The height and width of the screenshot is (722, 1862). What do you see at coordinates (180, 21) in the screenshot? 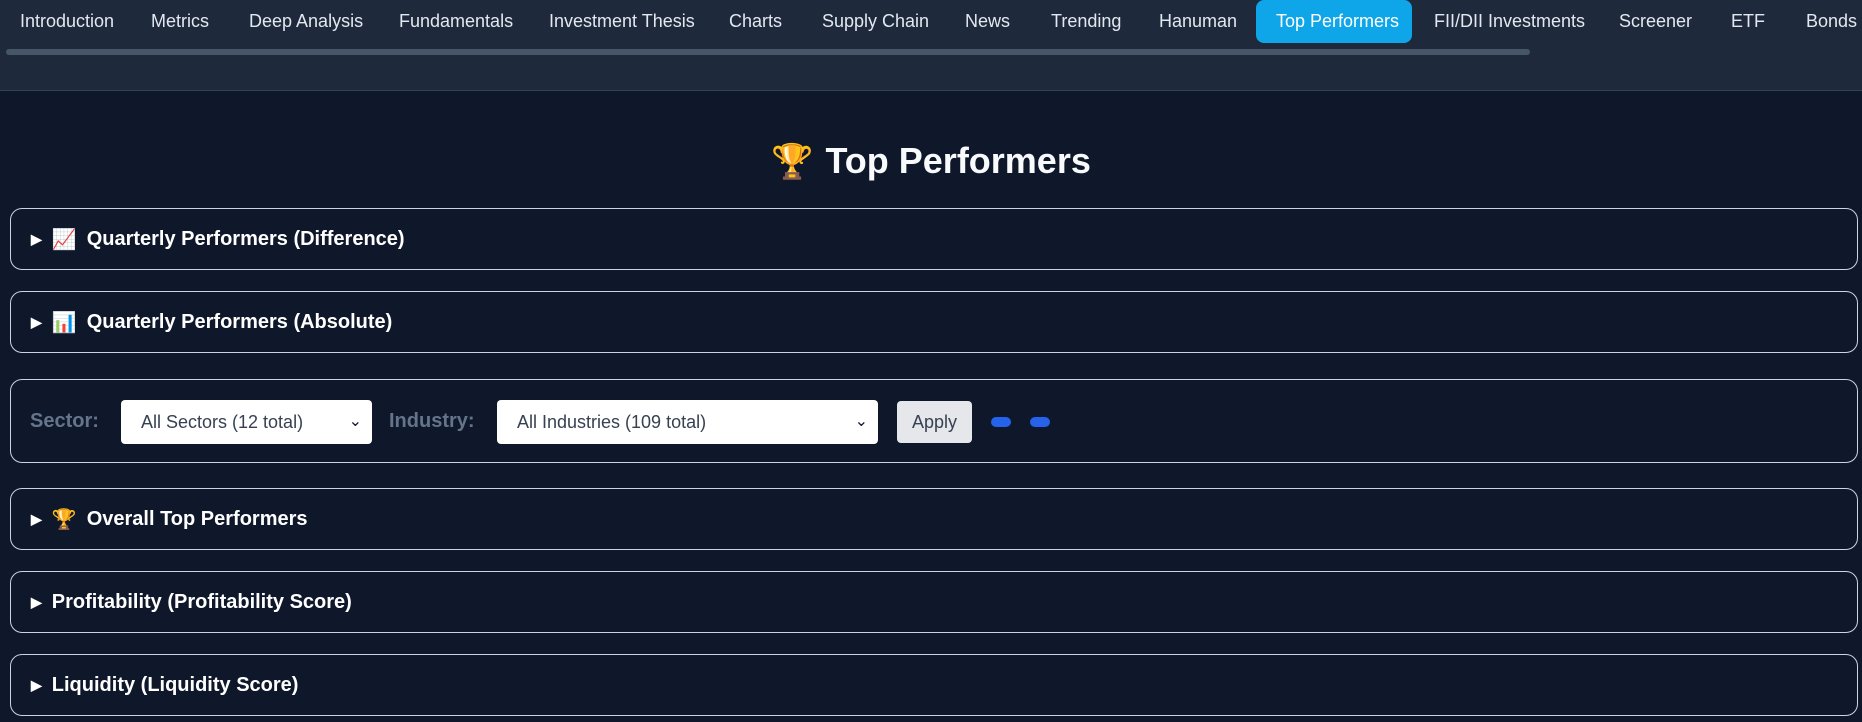
I see `tab-metrics: Metrics` at bounding box center [180, 21].